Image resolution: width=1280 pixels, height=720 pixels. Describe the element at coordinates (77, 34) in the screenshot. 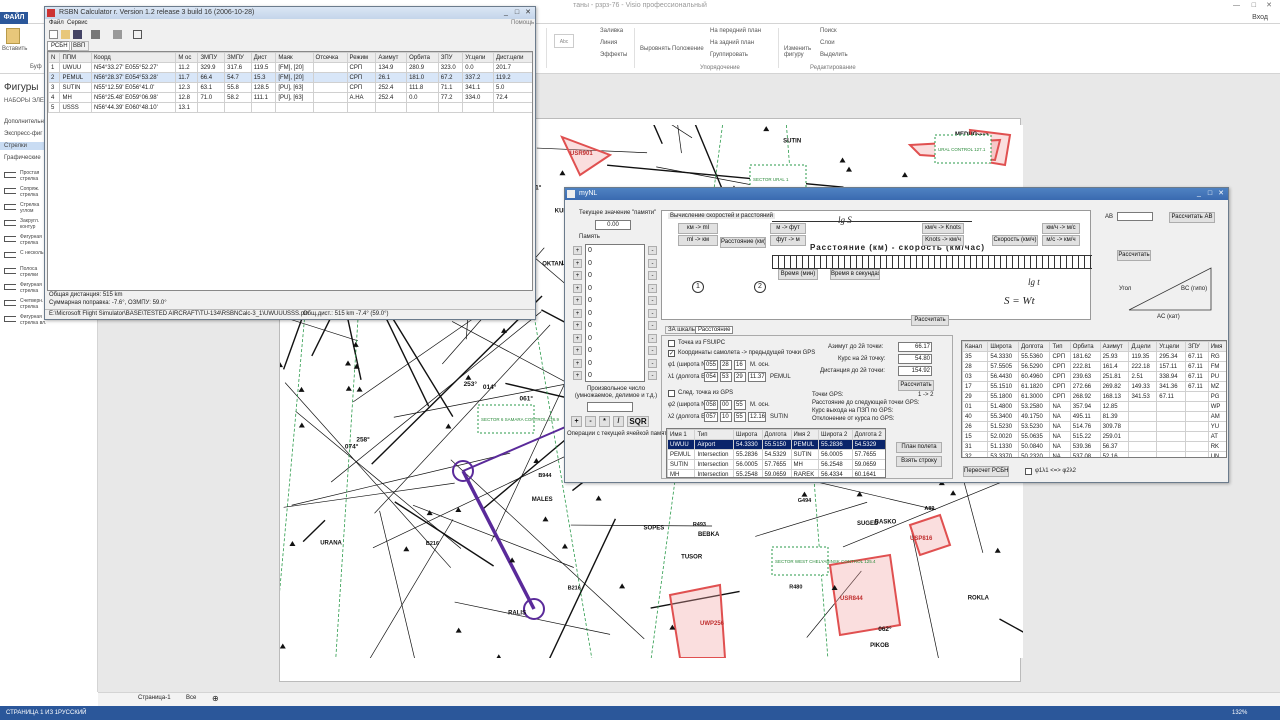

I see `save-icon` at that location.